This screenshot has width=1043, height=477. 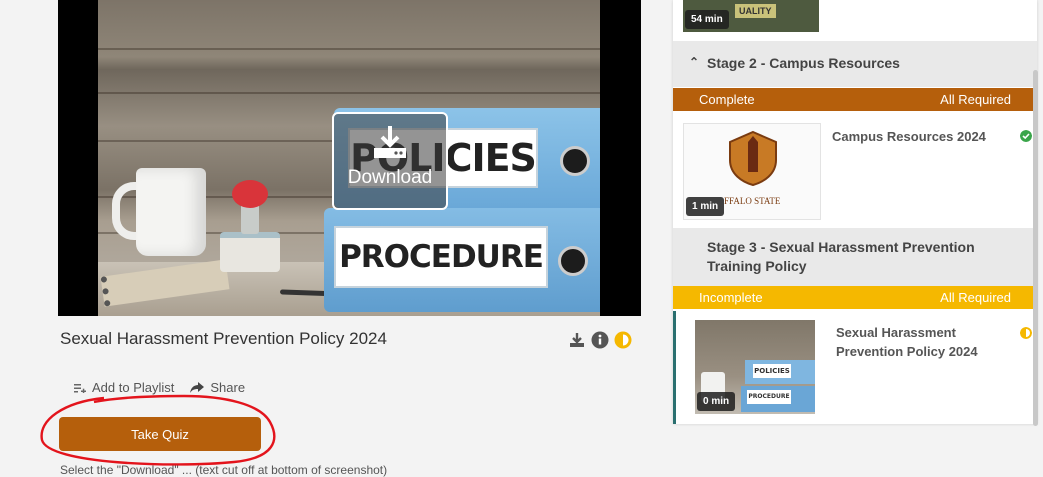 I want to click on buffalo-state-seal-icon, so click(x=753, y=158).